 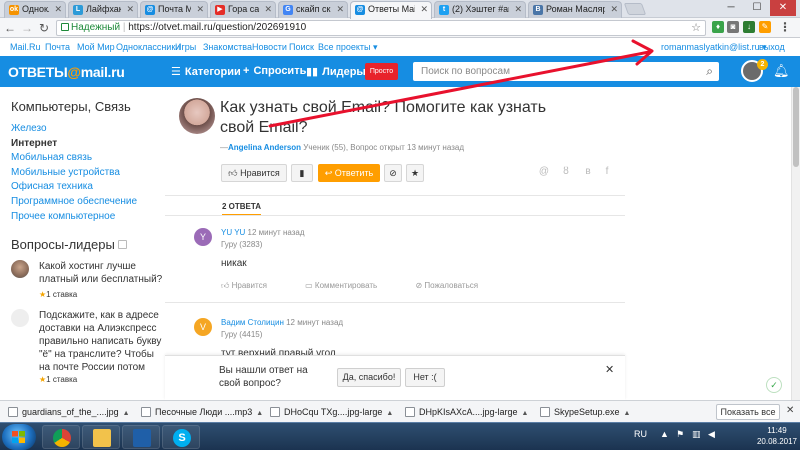 I want to click on question-author: Angelina Anderson, so click(x=264, y=147).